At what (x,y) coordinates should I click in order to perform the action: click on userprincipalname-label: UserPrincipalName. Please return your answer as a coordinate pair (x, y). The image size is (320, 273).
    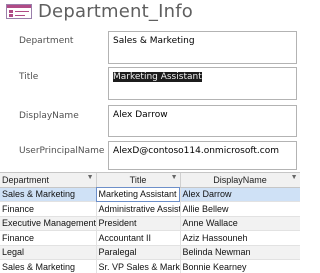
    Looking at the image, I should click on (62, 151).